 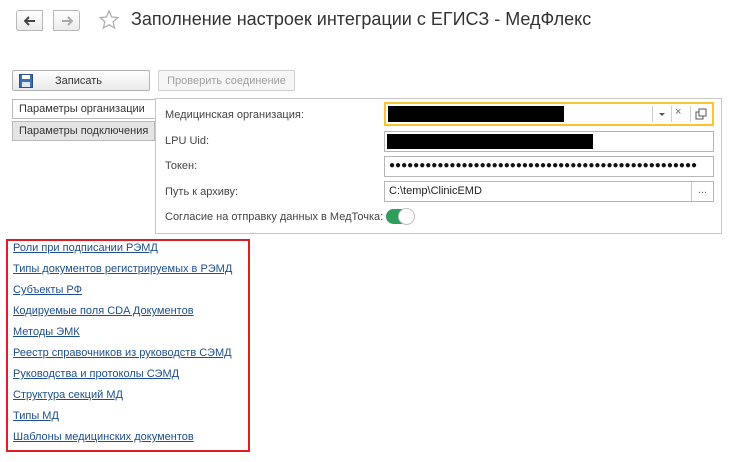 I want to click on link-semd-guides-protocols: Руководства и протоколы СЭМД, so click(x=96, y=374).